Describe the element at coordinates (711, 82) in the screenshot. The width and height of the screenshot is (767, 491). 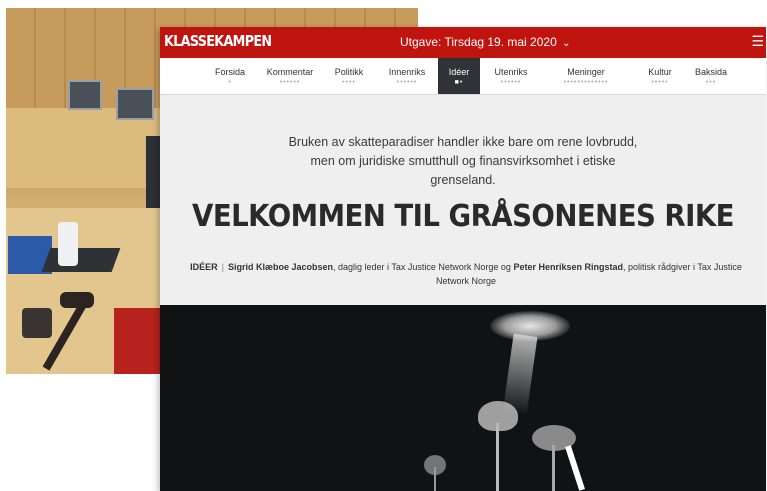
I see `nav-item-indicator: •••` at that location.